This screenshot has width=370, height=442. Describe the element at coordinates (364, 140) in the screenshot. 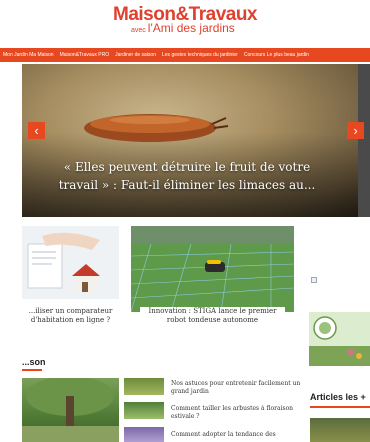

I see `next-slide-peek` at that location.